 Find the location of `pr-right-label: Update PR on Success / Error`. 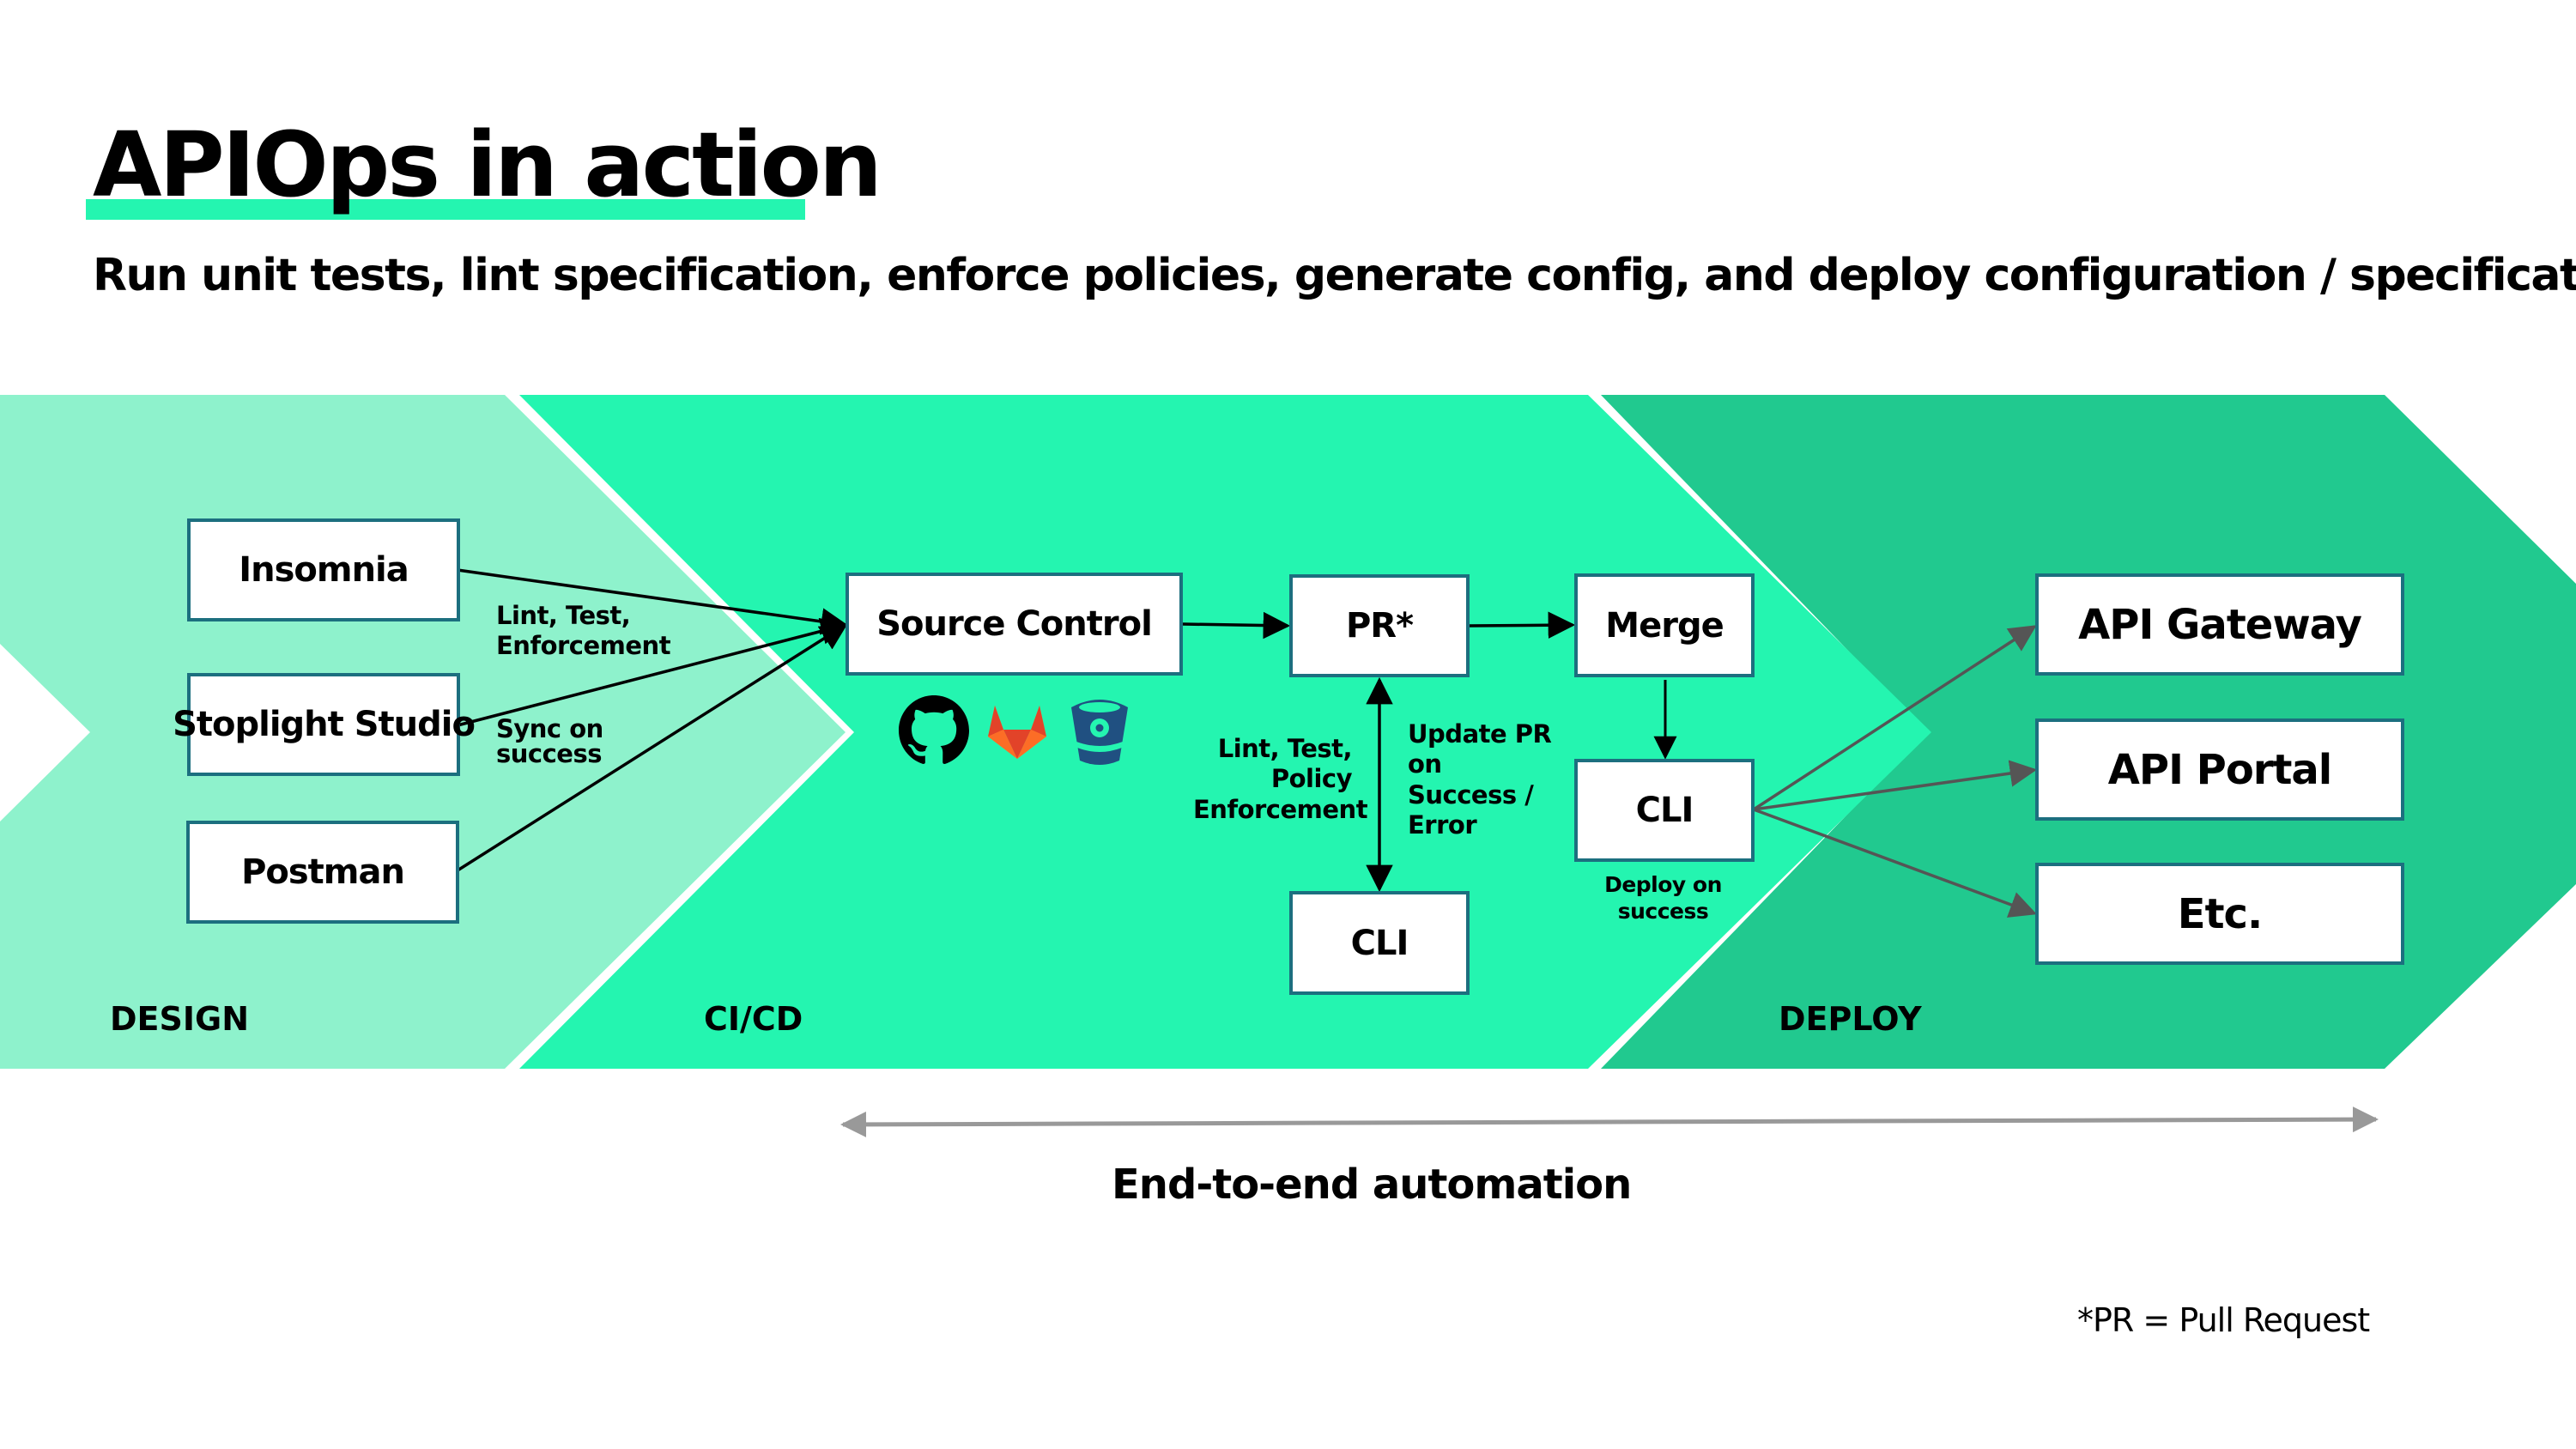

pr-right-label: Update PR on Success / Error is located at coordinates (1480, 779).